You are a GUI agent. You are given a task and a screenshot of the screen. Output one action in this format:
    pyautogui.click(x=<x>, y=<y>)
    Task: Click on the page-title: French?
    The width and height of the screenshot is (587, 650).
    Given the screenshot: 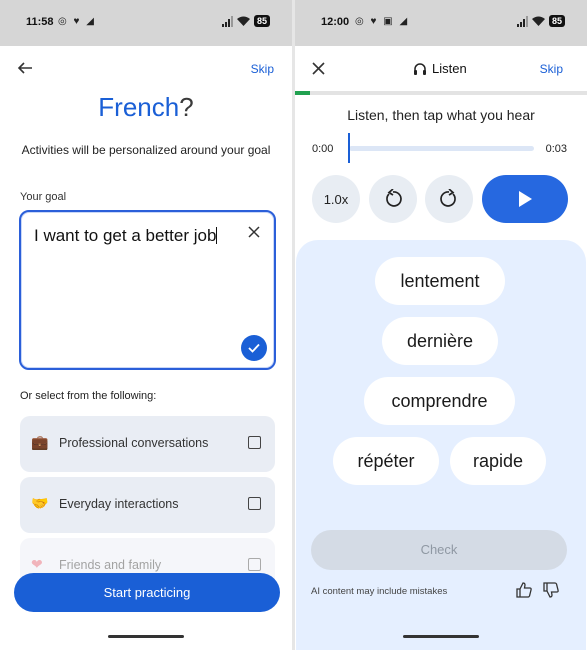 What is the action you would take?
    pyautogui.click(x=146, y=107)
    